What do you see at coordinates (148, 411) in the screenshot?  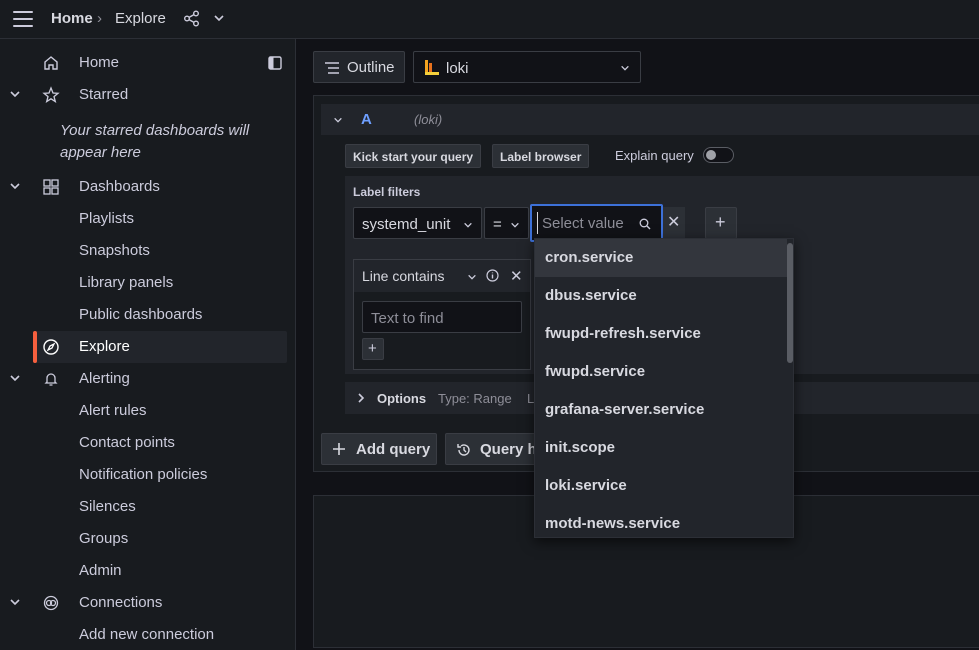 I see `sidebar-item-alert-rules: Alert rules` at bounding box center [148, 411].